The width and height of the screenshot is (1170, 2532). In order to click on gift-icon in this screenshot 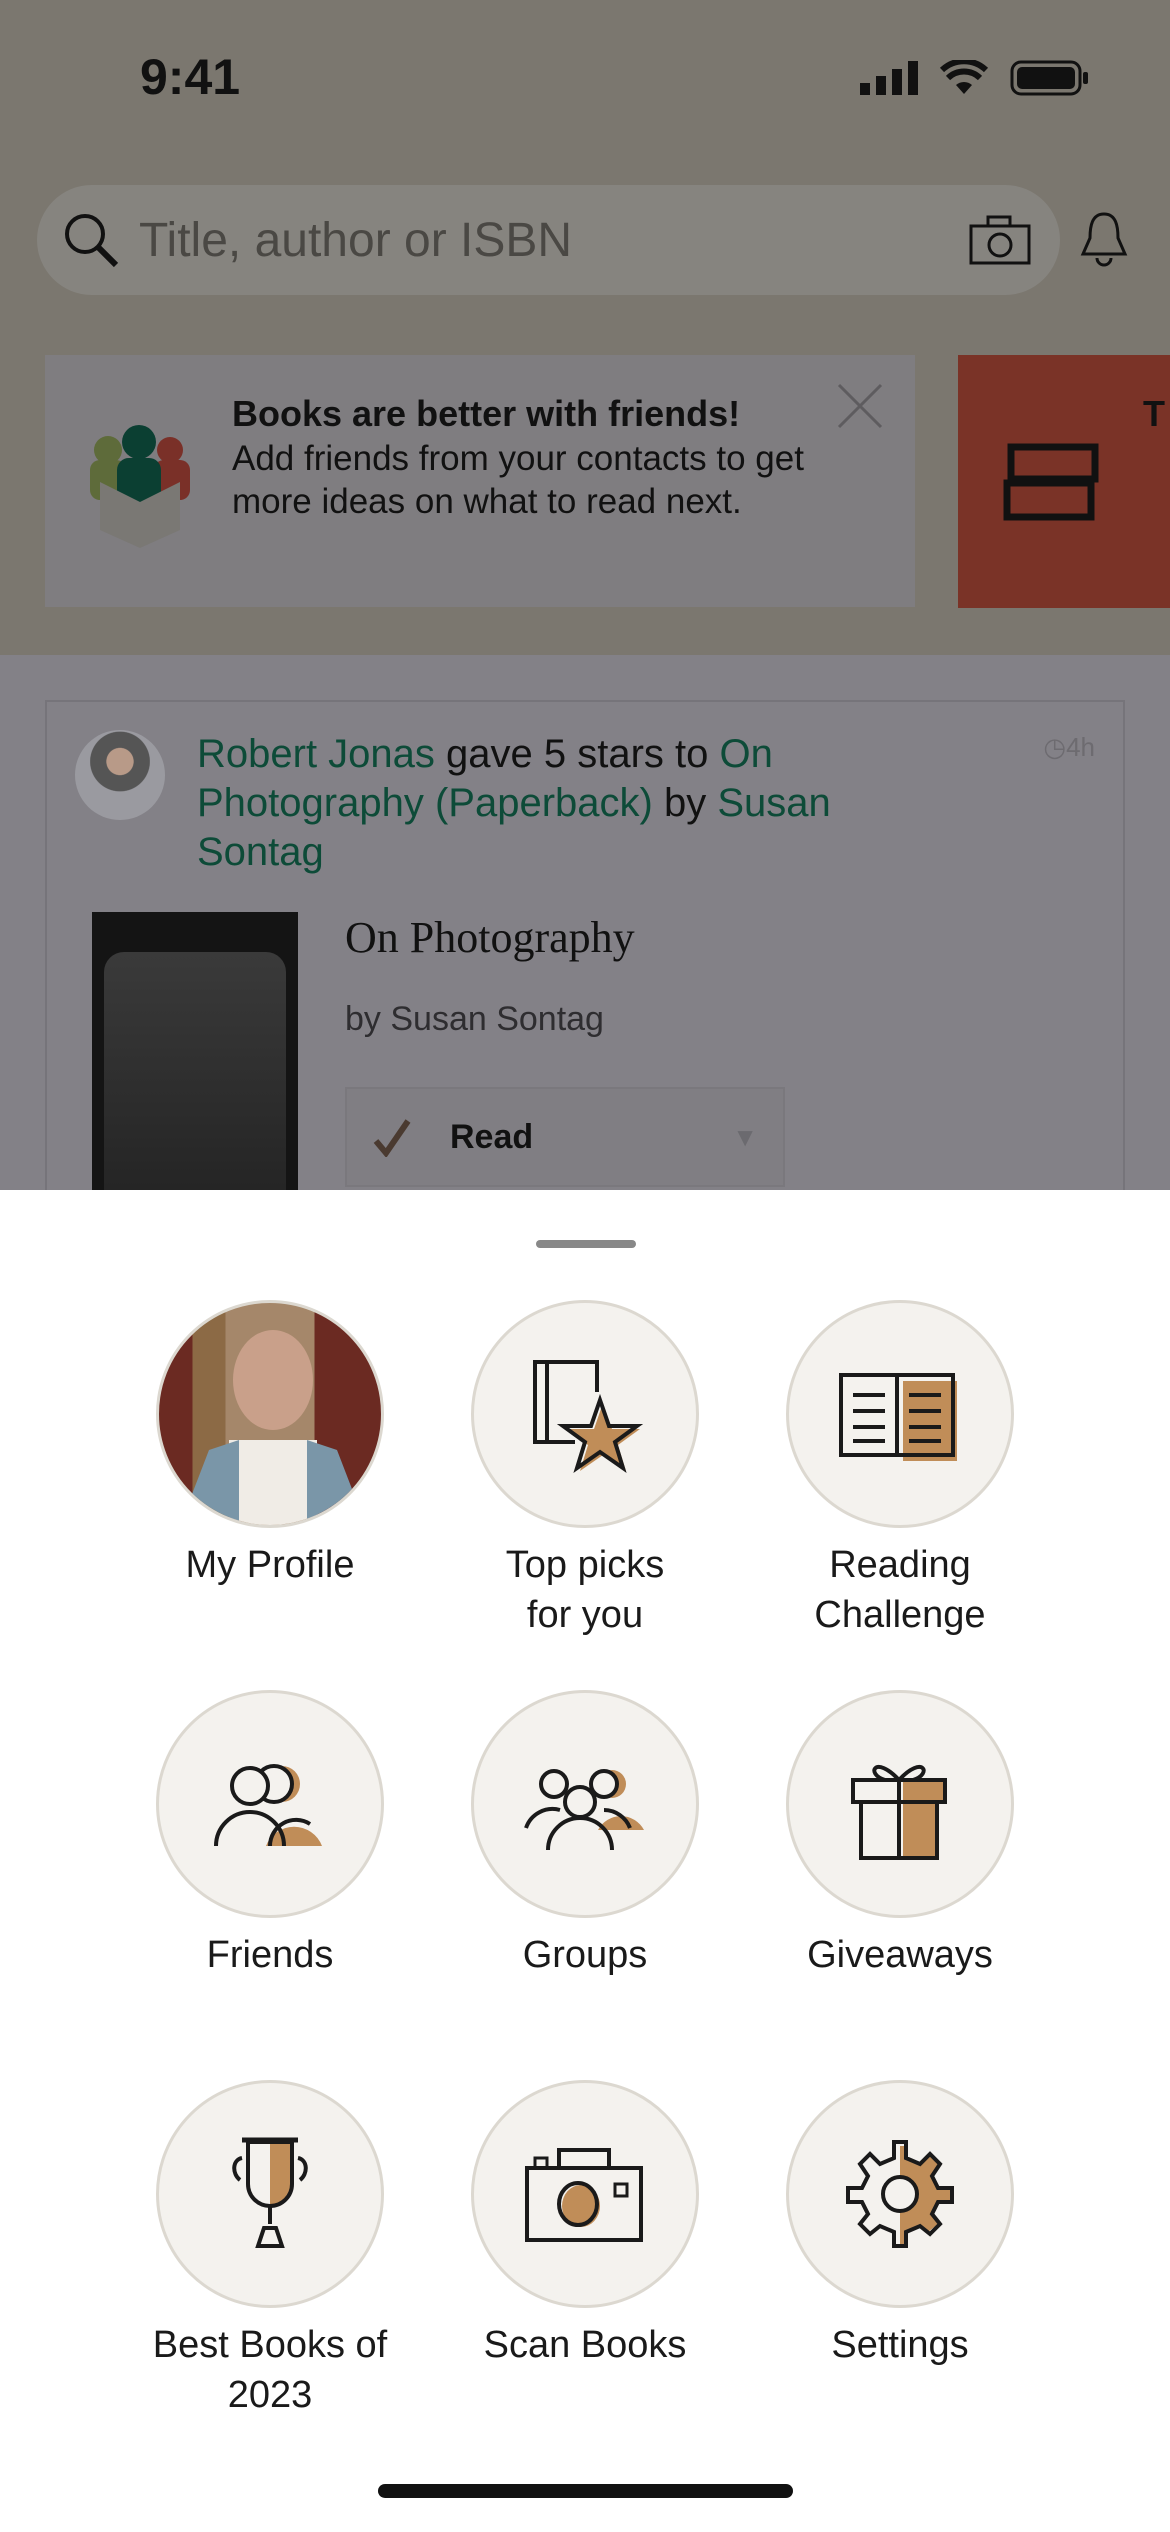, I will do `click(899, 1812)`.